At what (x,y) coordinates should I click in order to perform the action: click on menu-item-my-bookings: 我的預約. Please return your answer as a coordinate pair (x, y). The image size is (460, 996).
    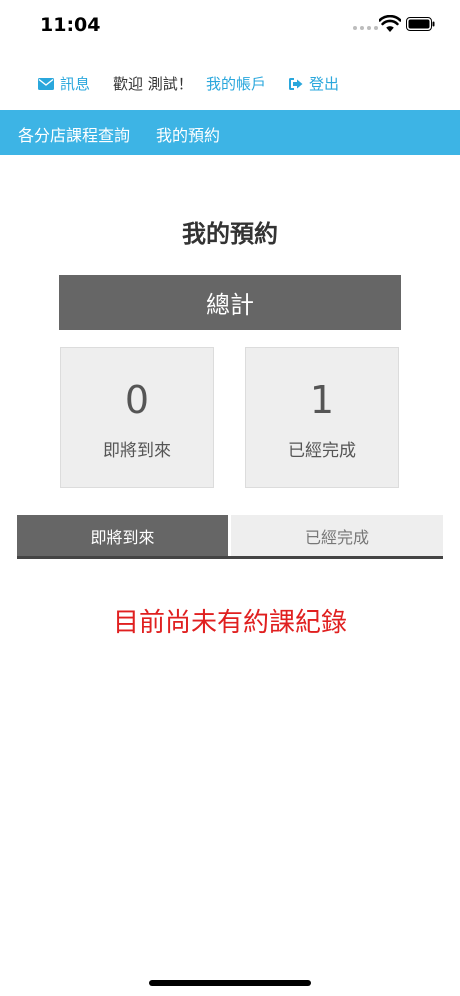
    Looking at the image, I should click on (188, 134).